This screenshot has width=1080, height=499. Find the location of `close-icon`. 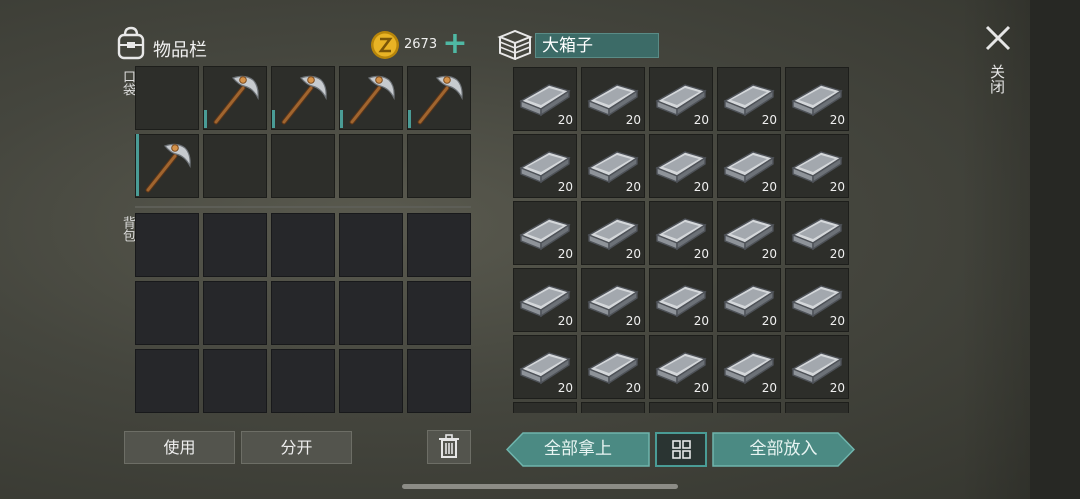

close-icon is located at coordinates (998, 38).